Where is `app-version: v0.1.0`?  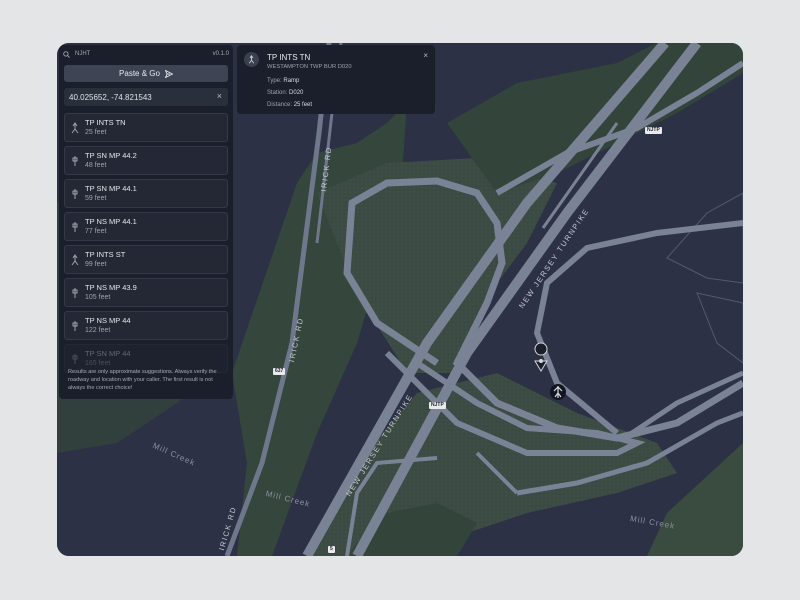 app-version: v0.1.0 is located at coordinates (220, 54).